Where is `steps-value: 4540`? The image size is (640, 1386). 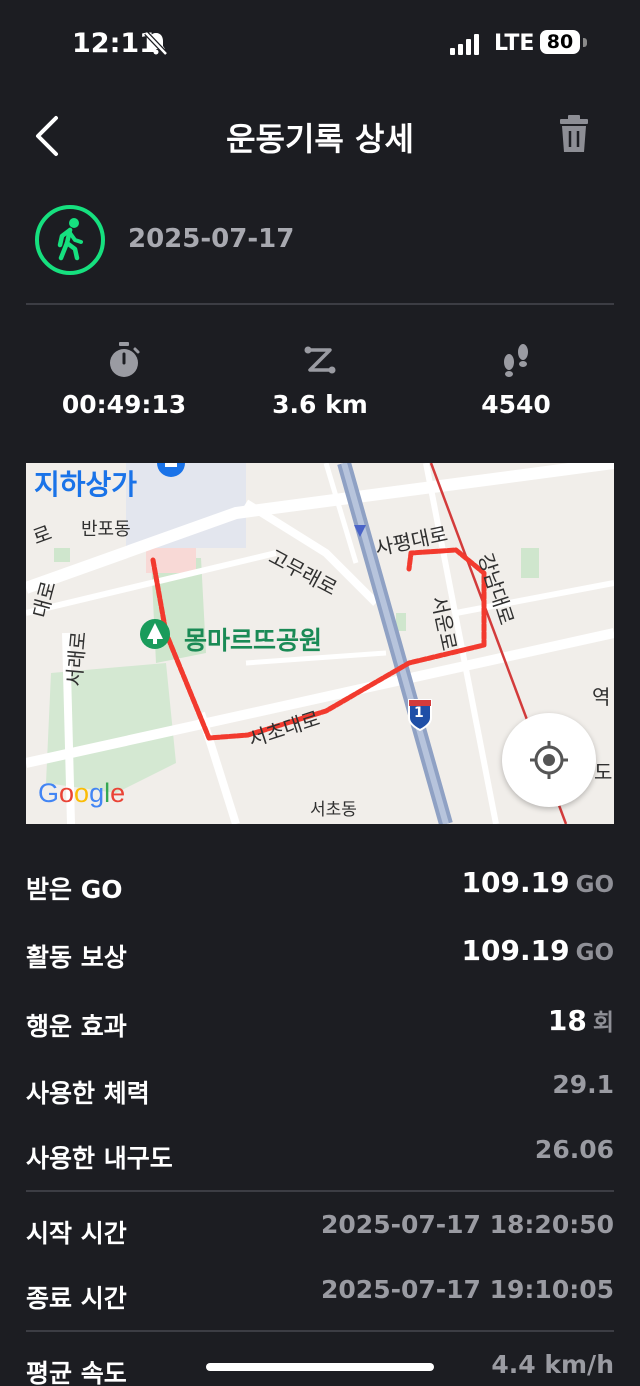 steps-value: 4540 is located at coordinates (516, 404).